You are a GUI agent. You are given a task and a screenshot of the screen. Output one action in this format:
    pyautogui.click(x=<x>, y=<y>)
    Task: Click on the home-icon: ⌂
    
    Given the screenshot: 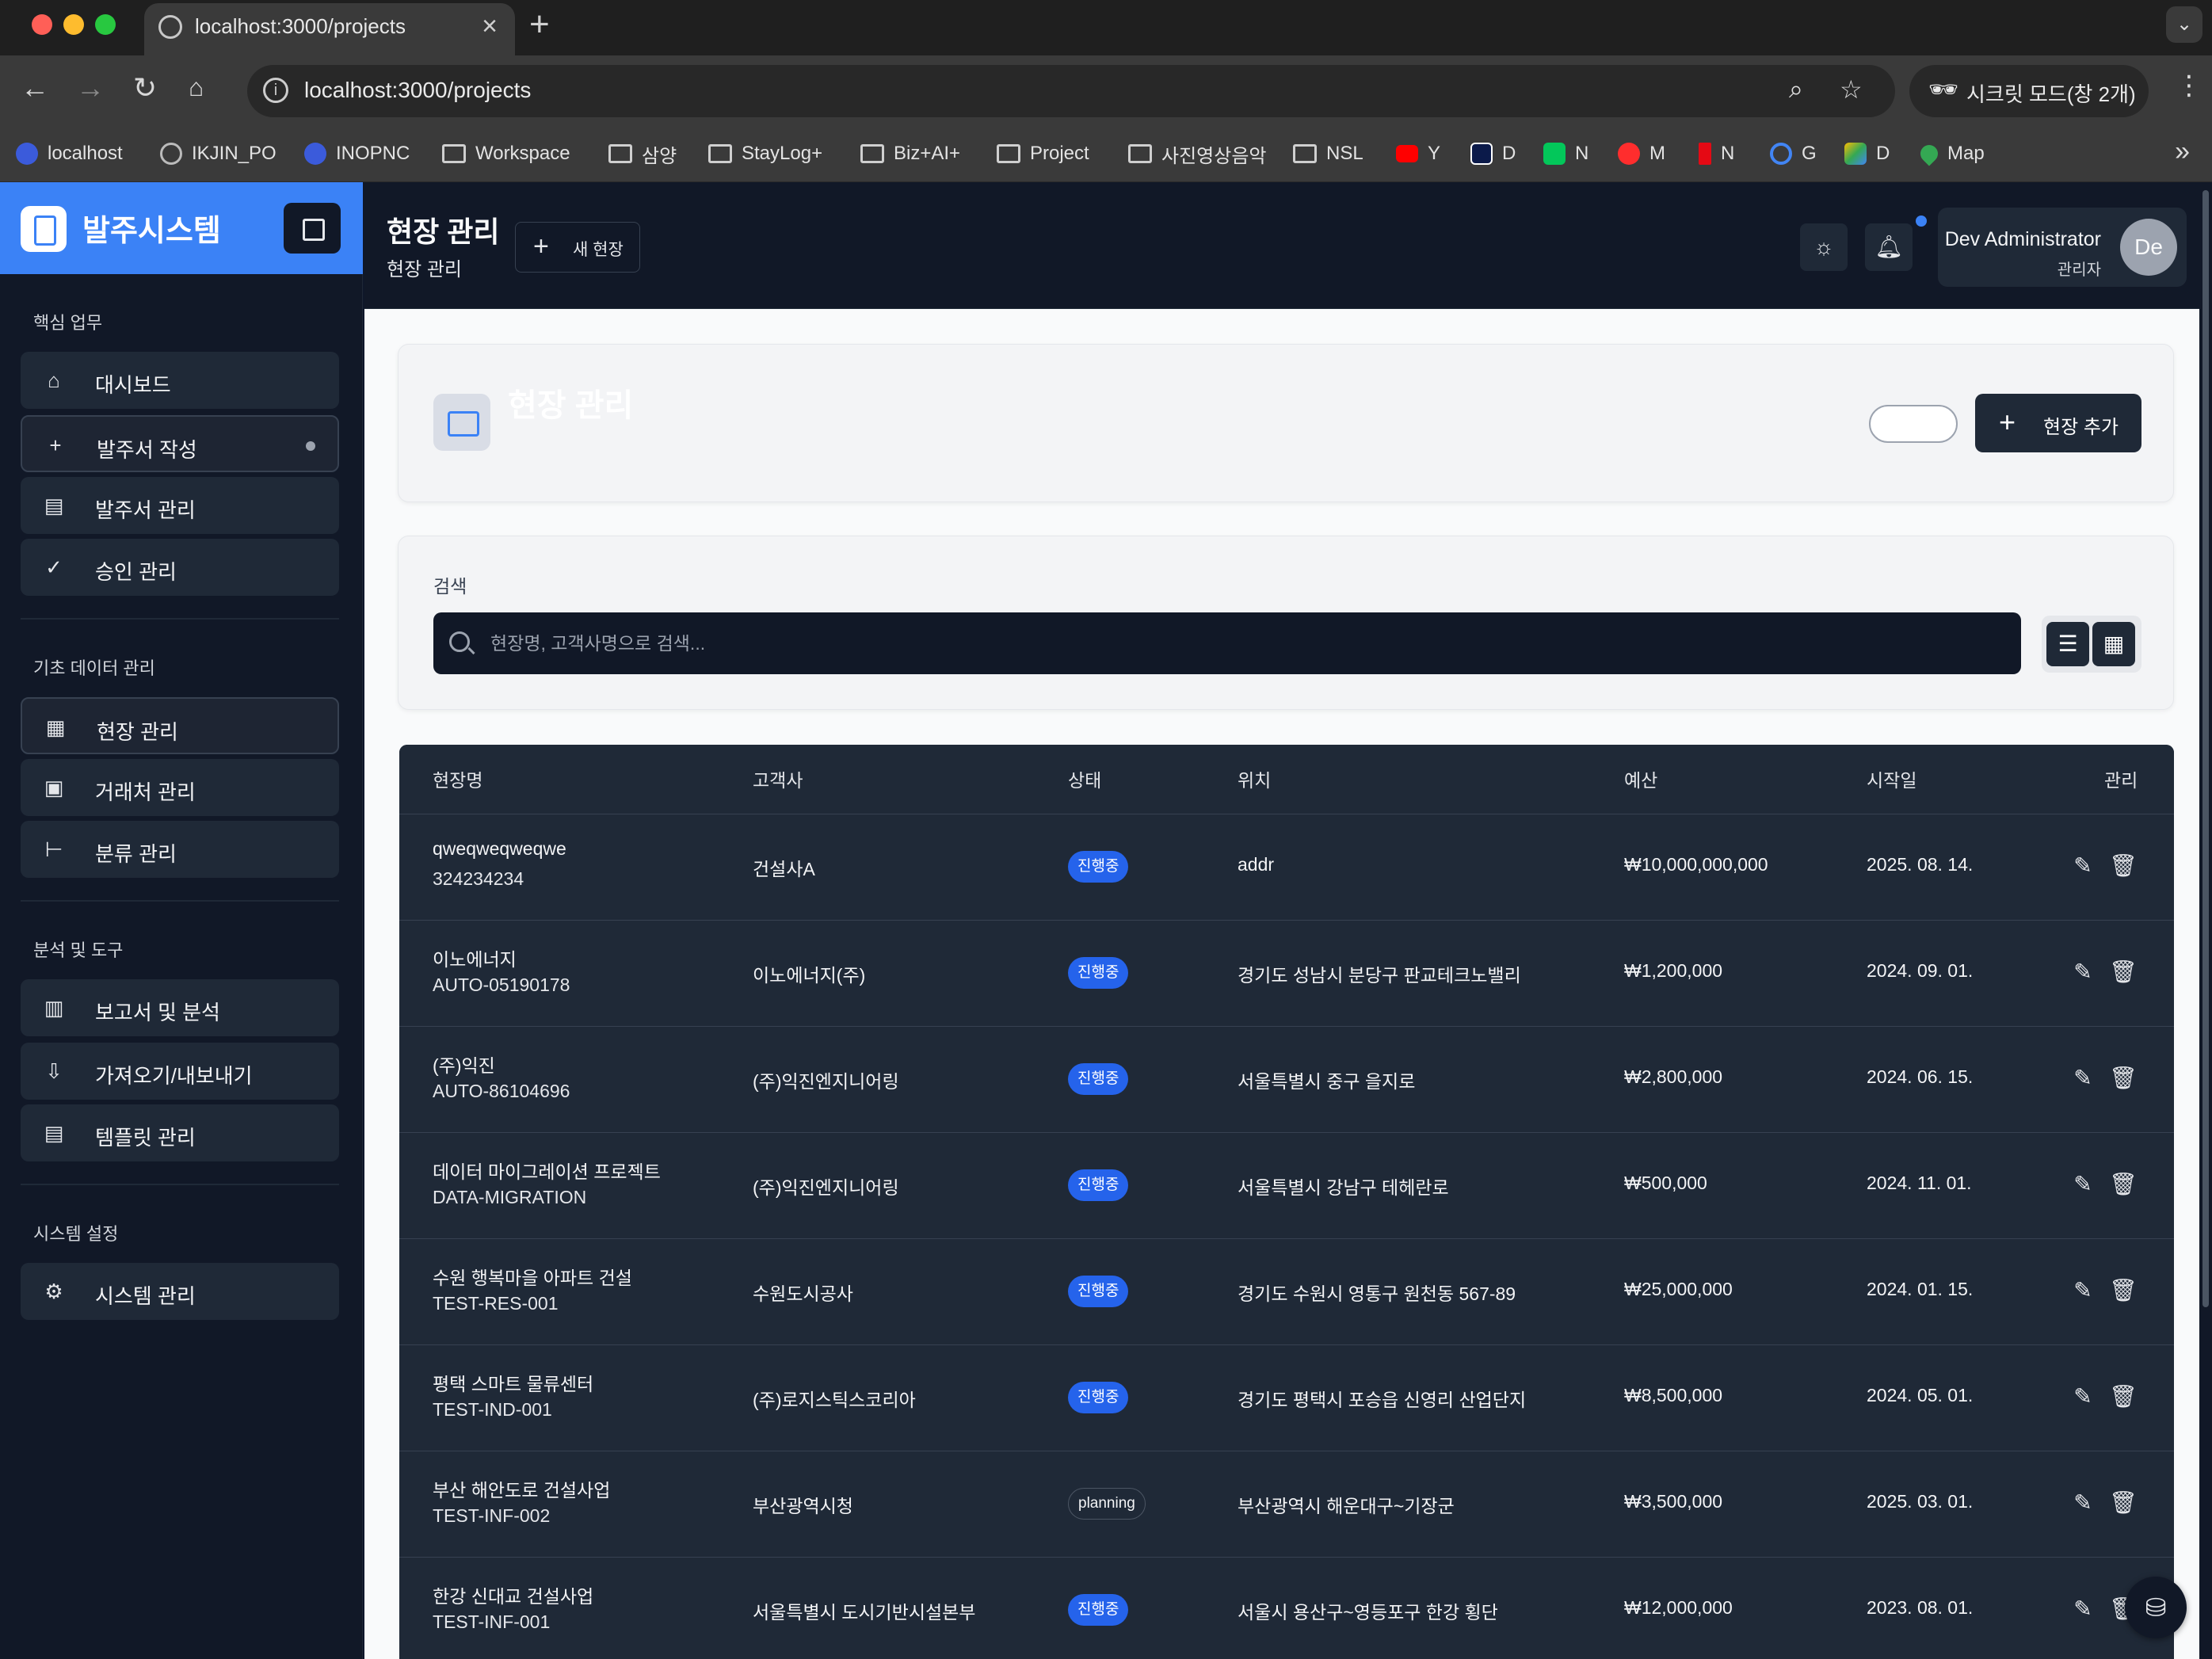 What is the action you would take?
    pyautogui.click(x=196, y=87)
    